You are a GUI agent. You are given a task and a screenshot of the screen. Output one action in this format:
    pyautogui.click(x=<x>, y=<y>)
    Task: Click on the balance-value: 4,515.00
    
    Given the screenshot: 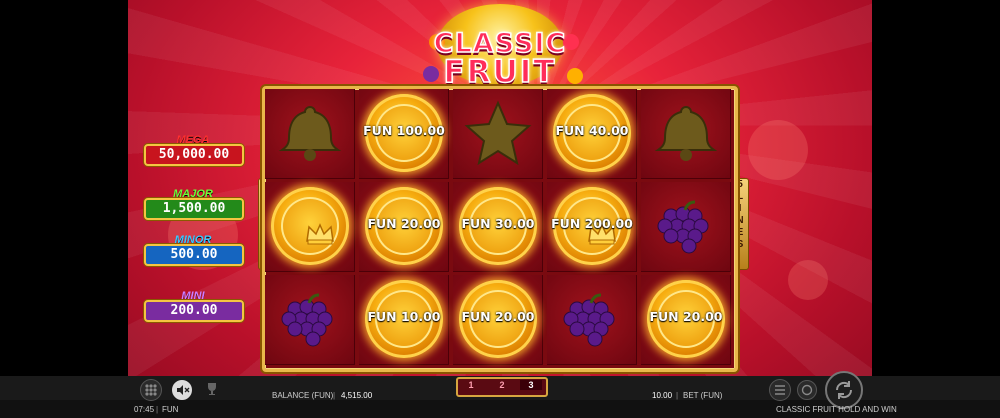 What is the action you would take?
    pyautogui.click(x=357, y=395)
    